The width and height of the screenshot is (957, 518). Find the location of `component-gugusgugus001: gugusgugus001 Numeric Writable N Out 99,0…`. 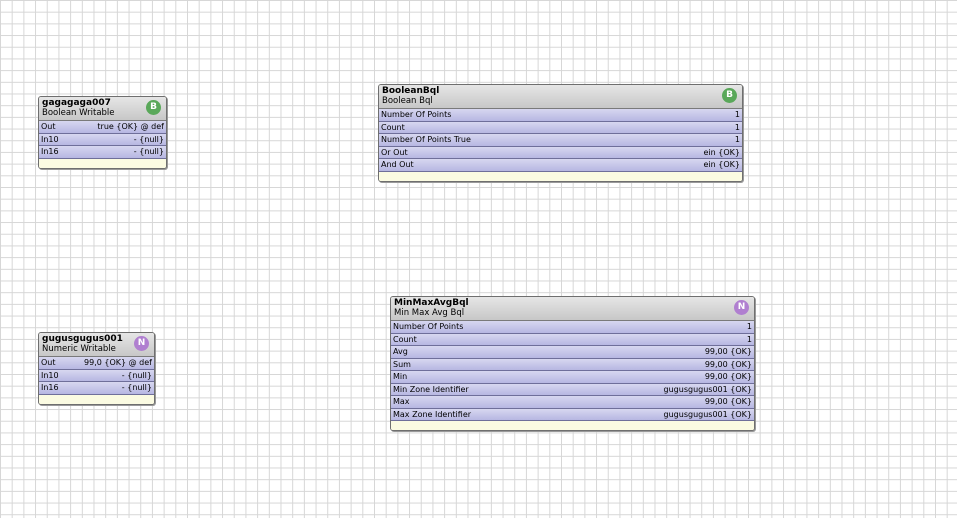

component-gugusgugus001: gugusgugus001 Numeric Writable N Out 99,0… is located at coordinates (96, 368).